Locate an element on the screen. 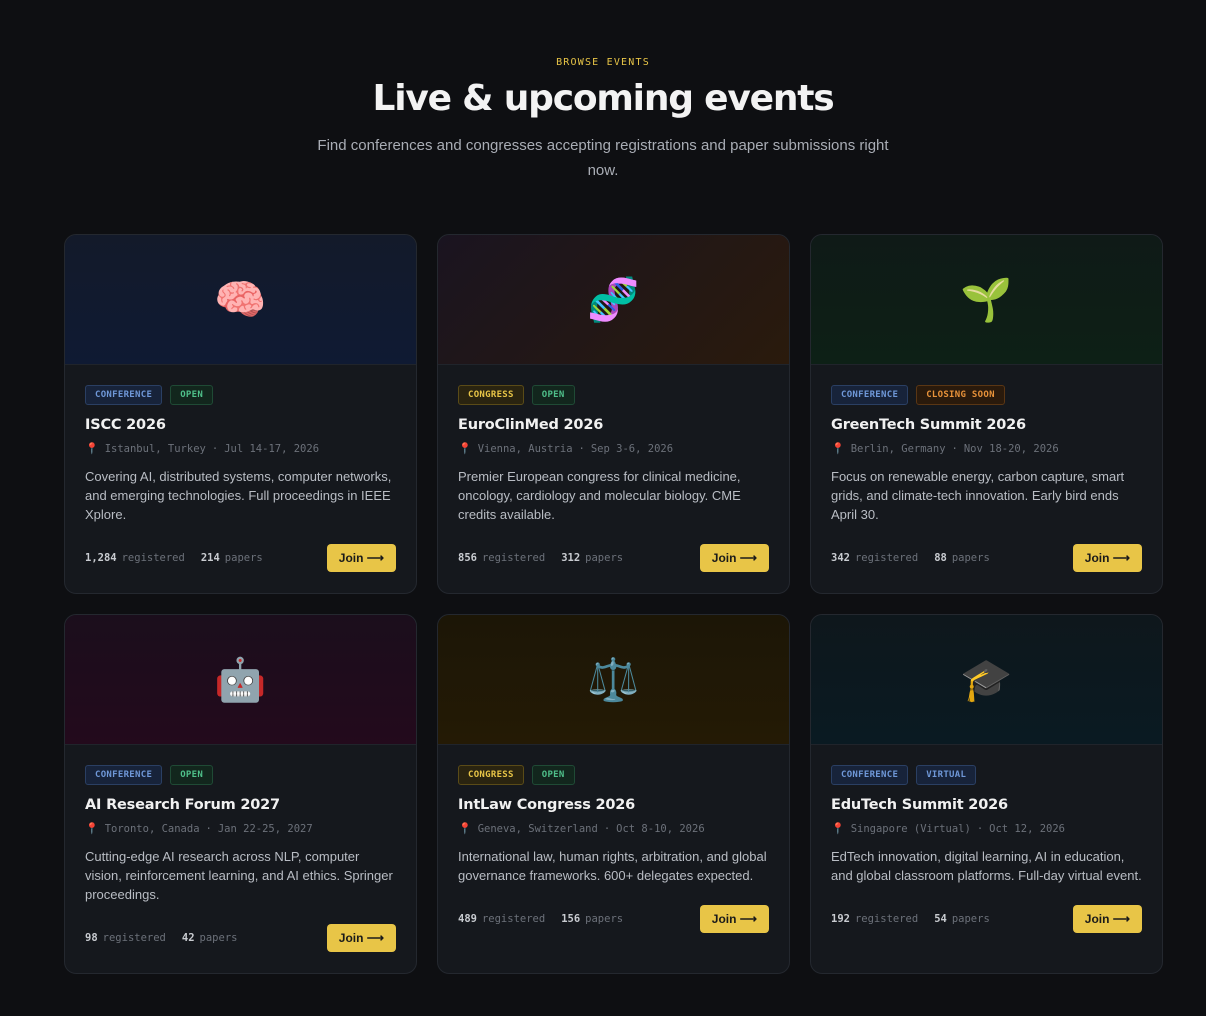 This screenshot has width=1206, height=1016. event-meta: 📍 Vienna, Austria · Sep 3-6, 2026 is located at coordinates (613, 448).